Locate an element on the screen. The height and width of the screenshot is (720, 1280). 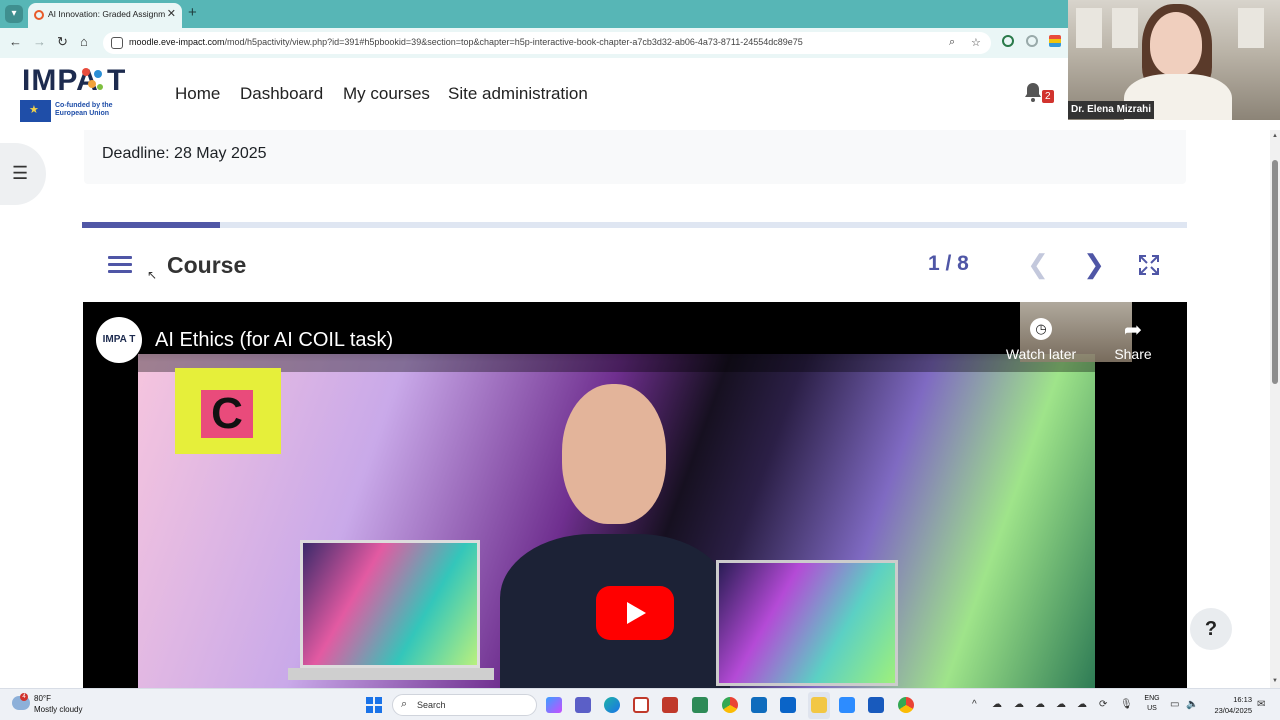
notifications-icon: ✉ is located at coordinates (1261, 704).